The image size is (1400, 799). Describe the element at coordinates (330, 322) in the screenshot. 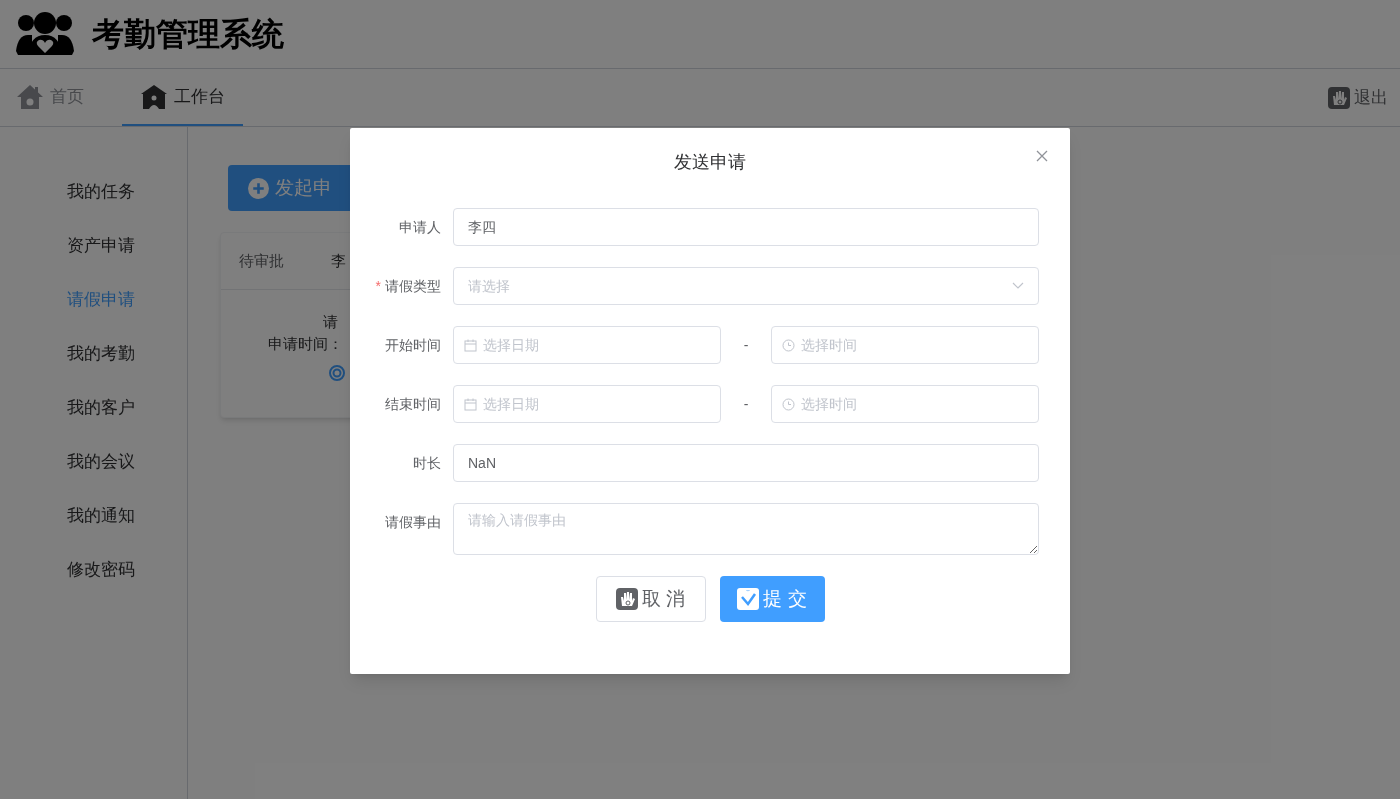

I see `card-text: 请` at that location.